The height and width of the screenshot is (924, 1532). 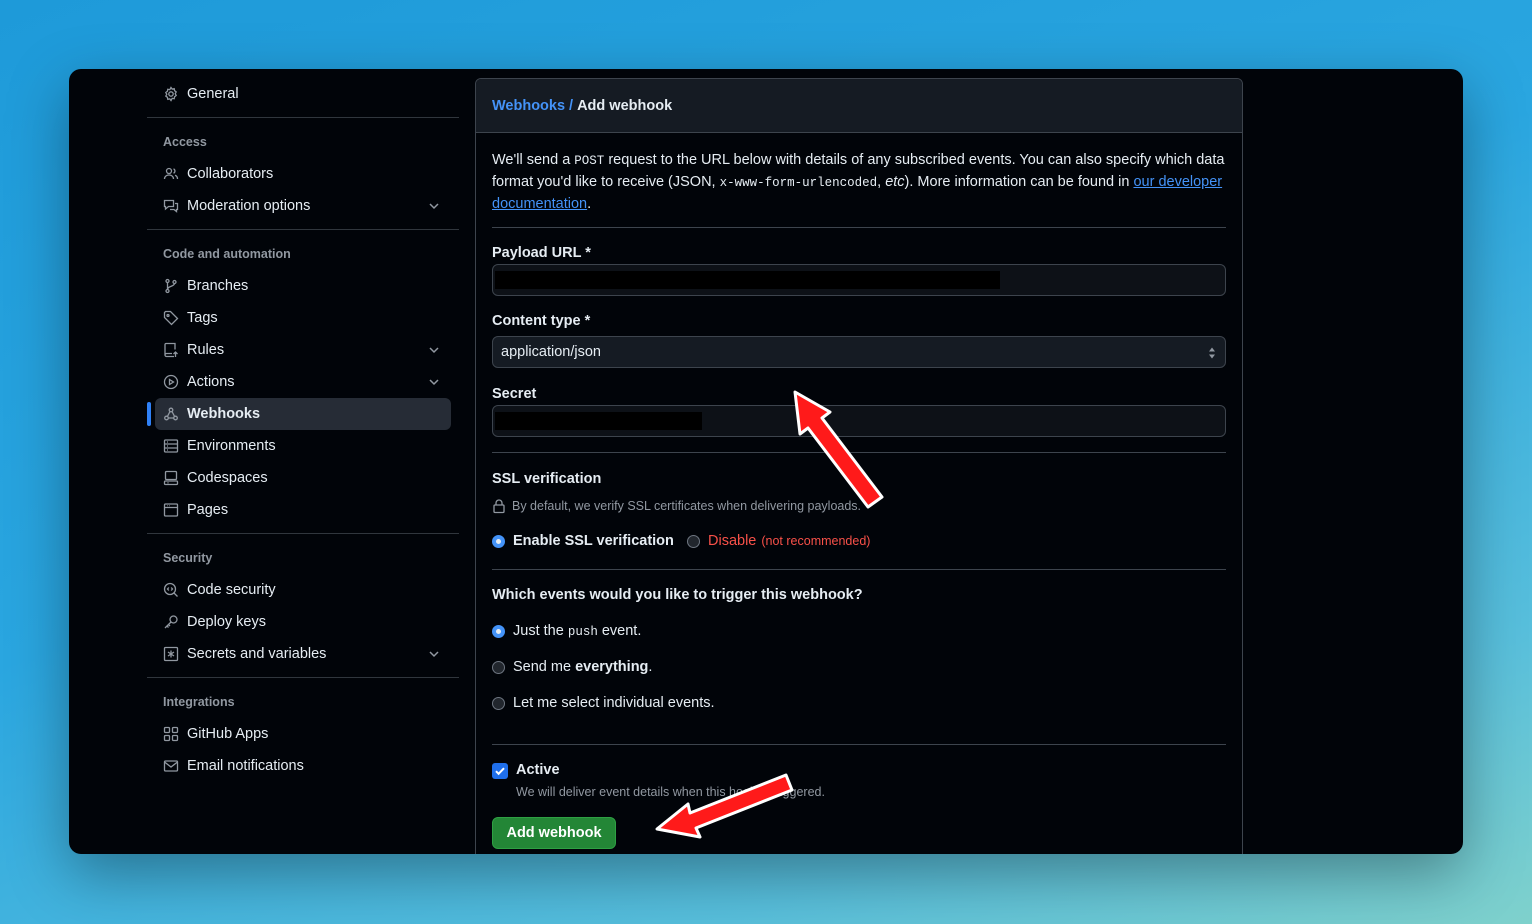 What do you see at coordinates (732, 541) in the screenshot?
I see `ssl-disable-label: Disable` at bounding box center [732, 541].